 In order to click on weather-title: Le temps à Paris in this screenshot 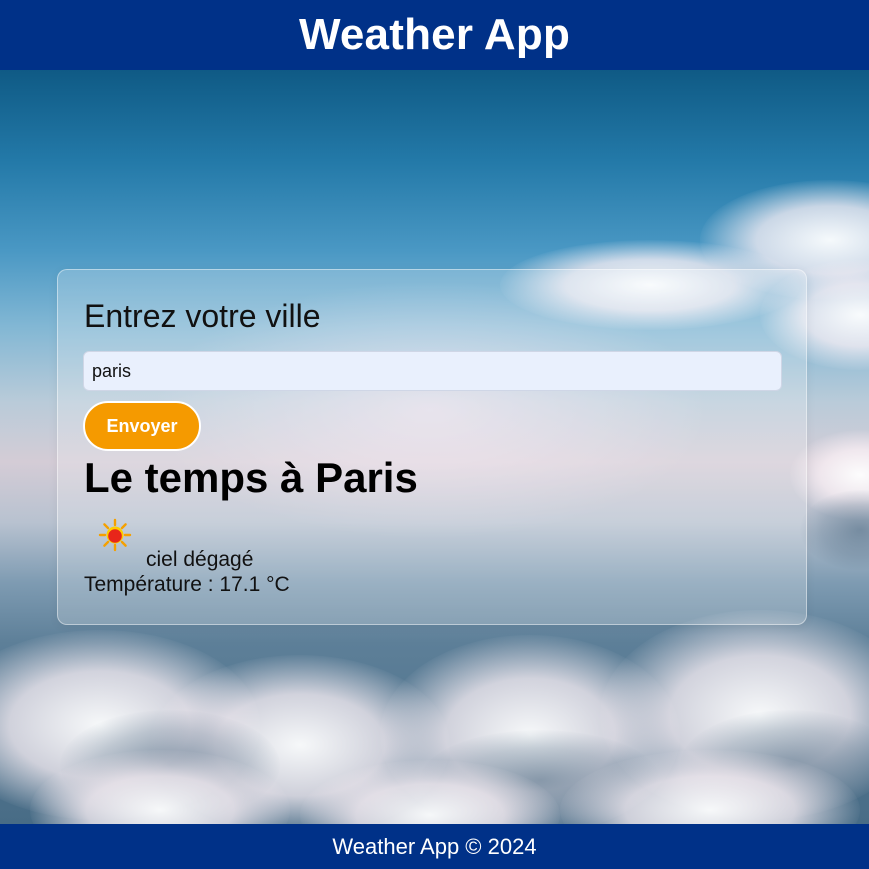, I will do `click(251, 477)`.